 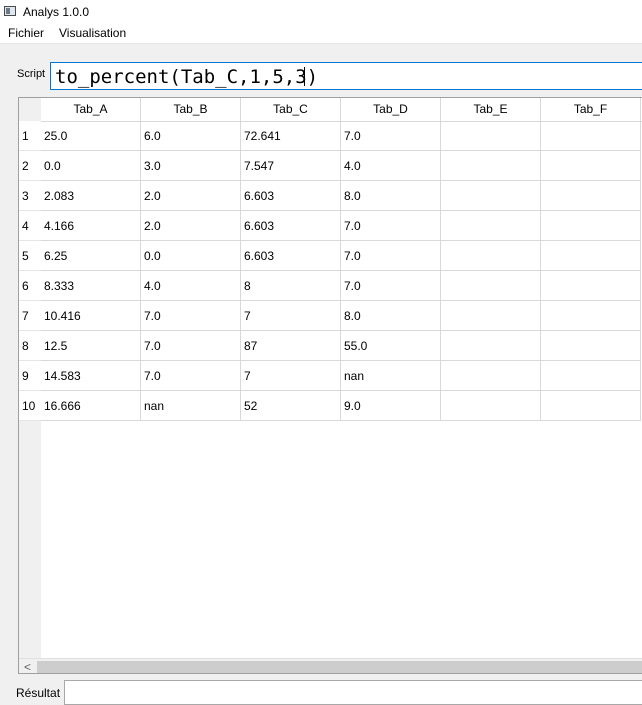 I want to click on row-header: 5, so click(x=30, y=256).